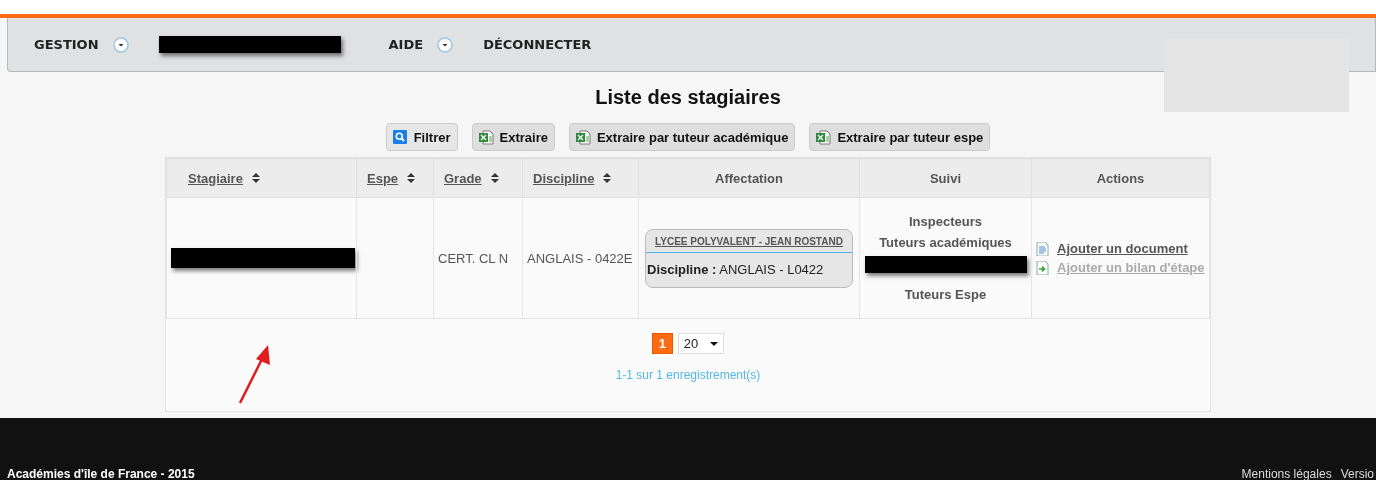  I want to click on export-button: Extraire, so click(513, 137).